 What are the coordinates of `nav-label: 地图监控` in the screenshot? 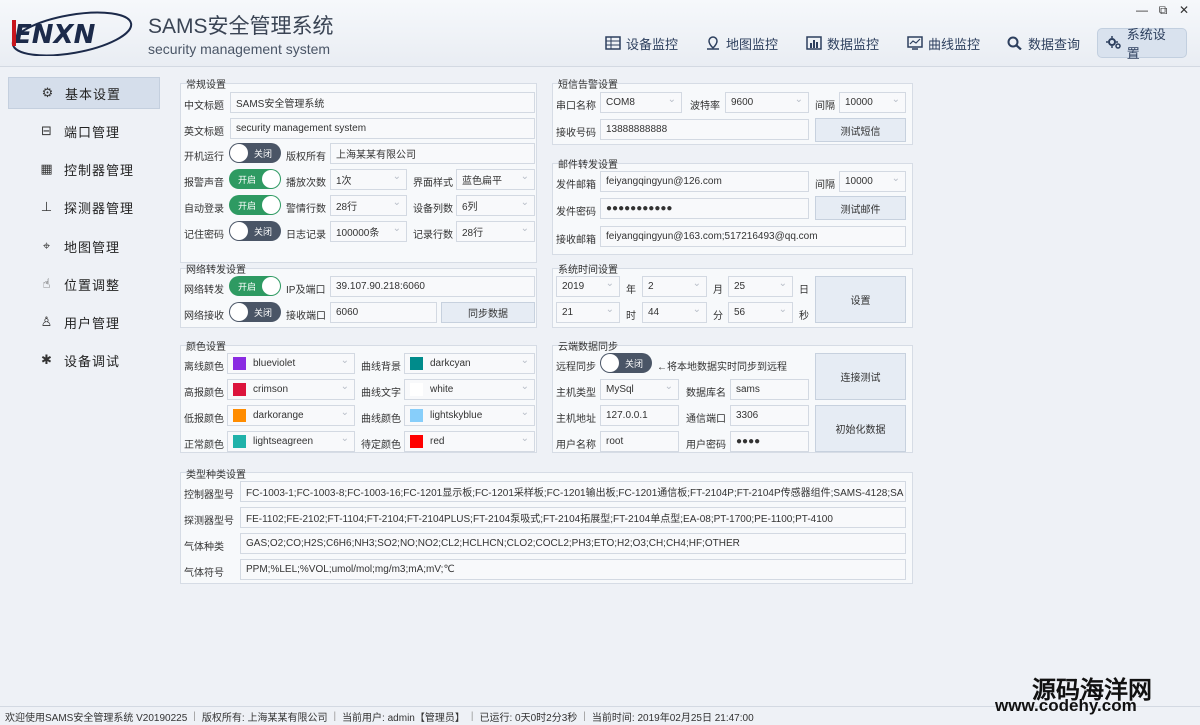 It's located at (752, 44).